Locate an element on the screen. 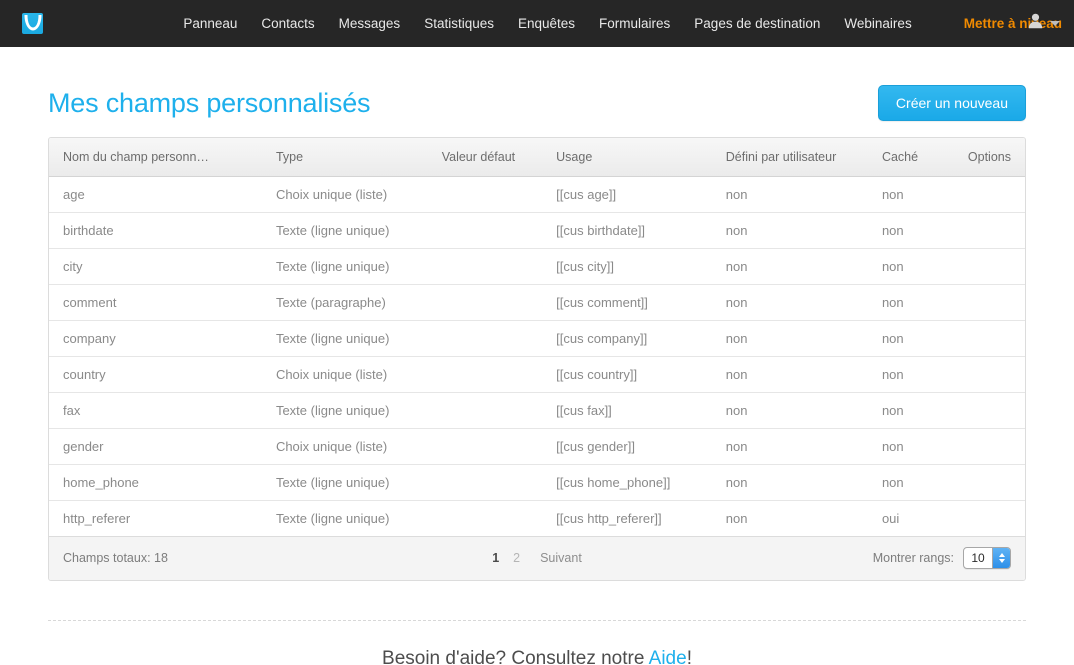 This screenshot has height=665, width=1074. rows-per-page-select: 10 is located at coordinates (987, 558).